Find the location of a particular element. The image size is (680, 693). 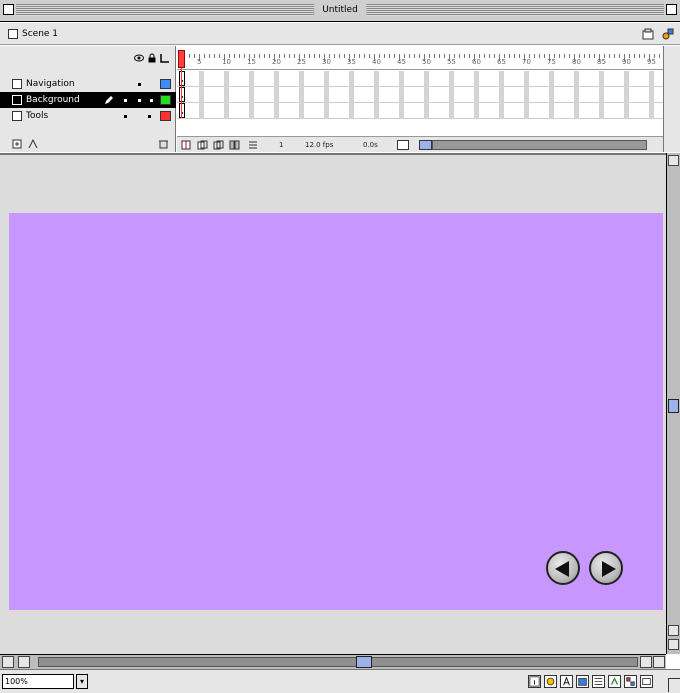

scroll-down-arrow is located at coordinates (673, 644).